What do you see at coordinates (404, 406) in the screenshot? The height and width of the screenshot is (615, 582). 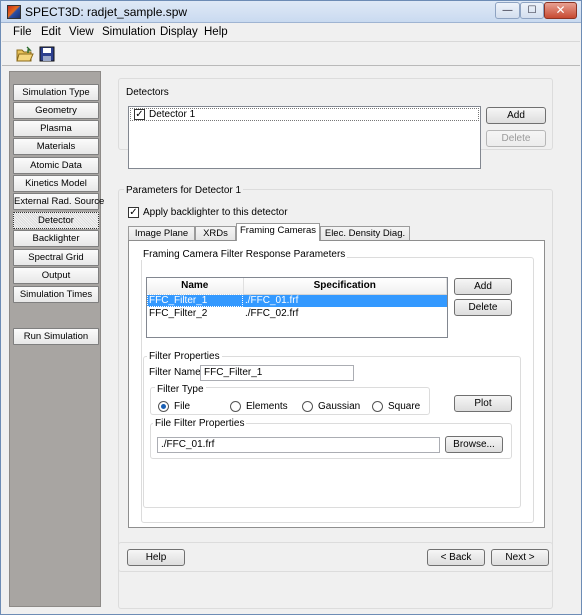 I see `radio-square-label: Square` at bounding box center [404, 406].